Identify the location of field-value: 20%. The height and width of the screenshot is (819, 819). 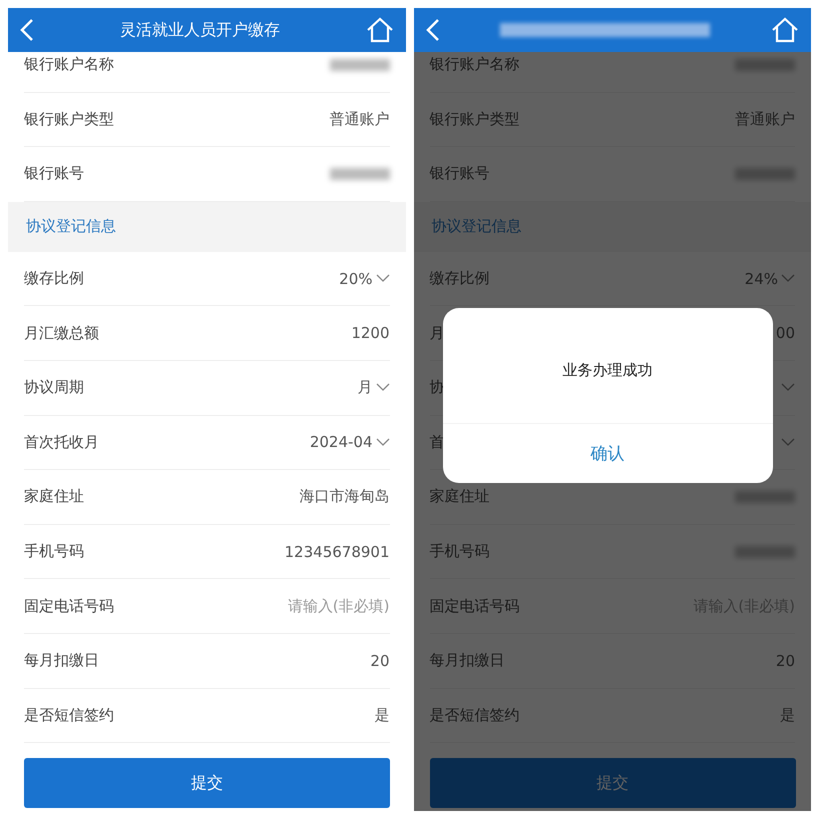
(355, 279).